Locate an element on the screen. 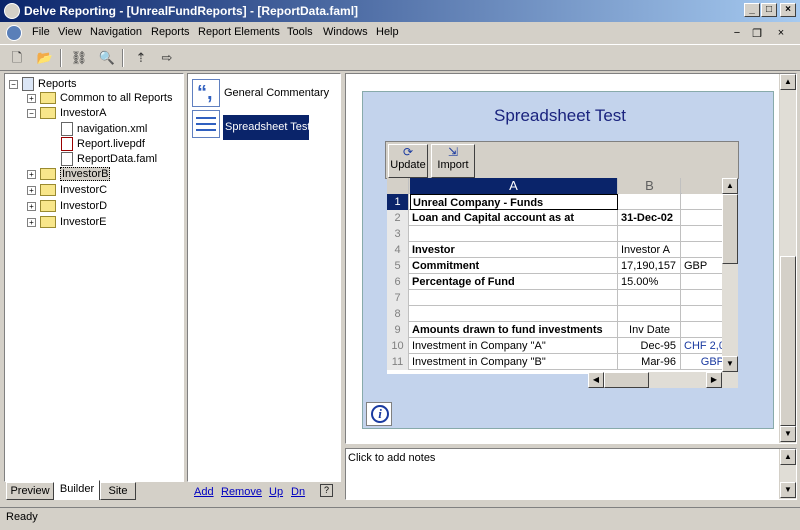 The image size is (800, 530). mdi-close-button: × is located at coordinates (781, 33).